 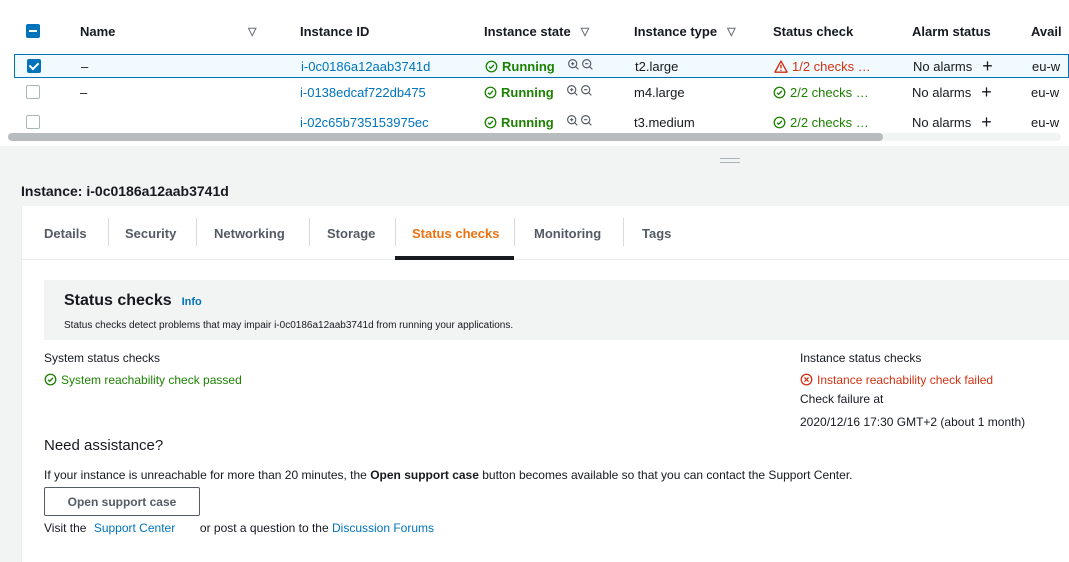 I want to click on checkbox-mixed-icon, so click(x=33, y=31).